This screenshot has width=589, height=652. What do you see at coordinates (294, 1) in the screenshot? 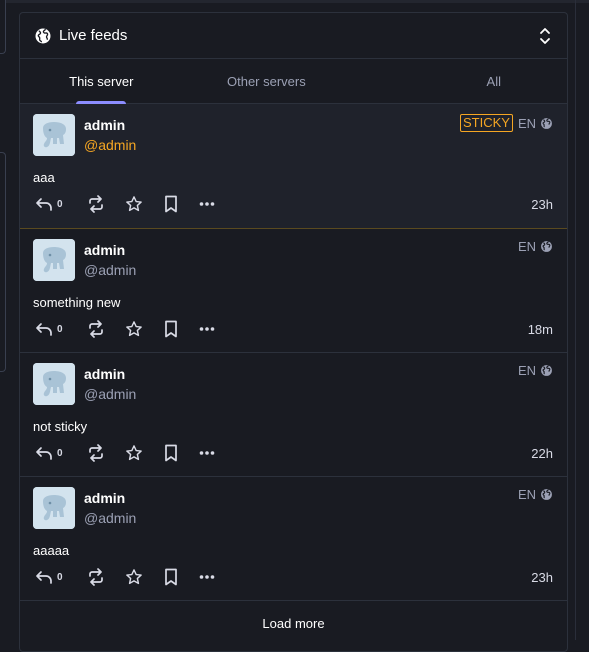
I see `top-edge` at bounding box center [294, 1].